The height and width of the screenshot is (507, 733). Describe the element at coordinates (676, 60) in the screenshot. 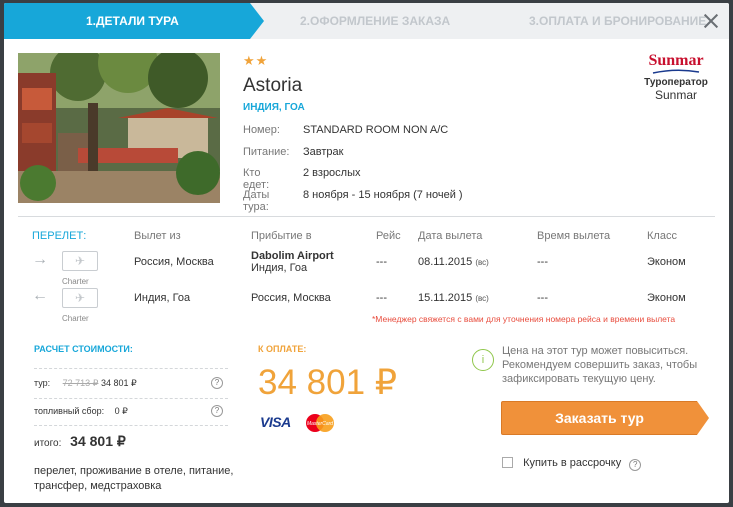

I see `operator-logo: Sunmar` at that location.